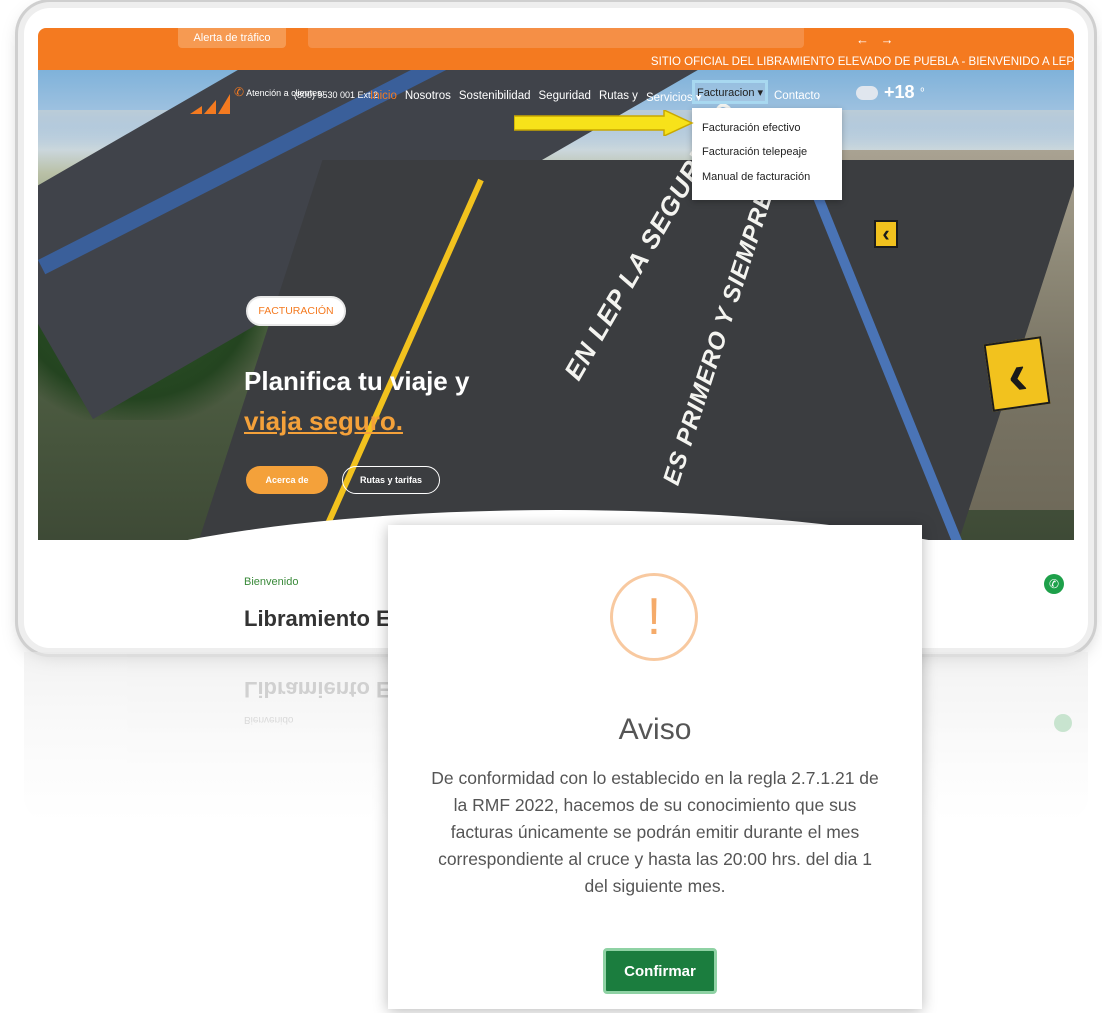 This screenshot has width=1102, height=1013. I want to click on weather-temp: +18, so click(899, 92).